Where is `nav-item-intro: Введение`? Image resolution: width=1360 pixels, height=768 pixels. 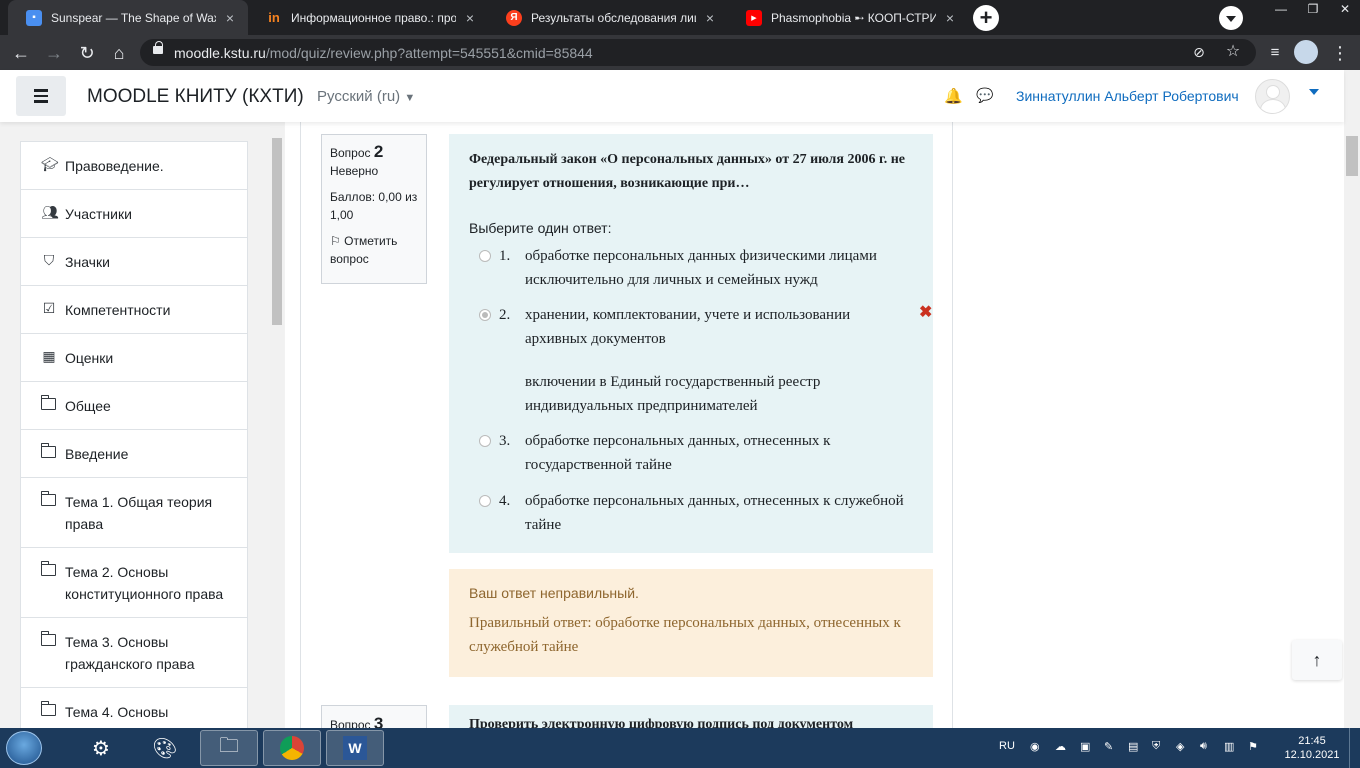 nav-item-intro: Введение is located at coordinates (134, 454).